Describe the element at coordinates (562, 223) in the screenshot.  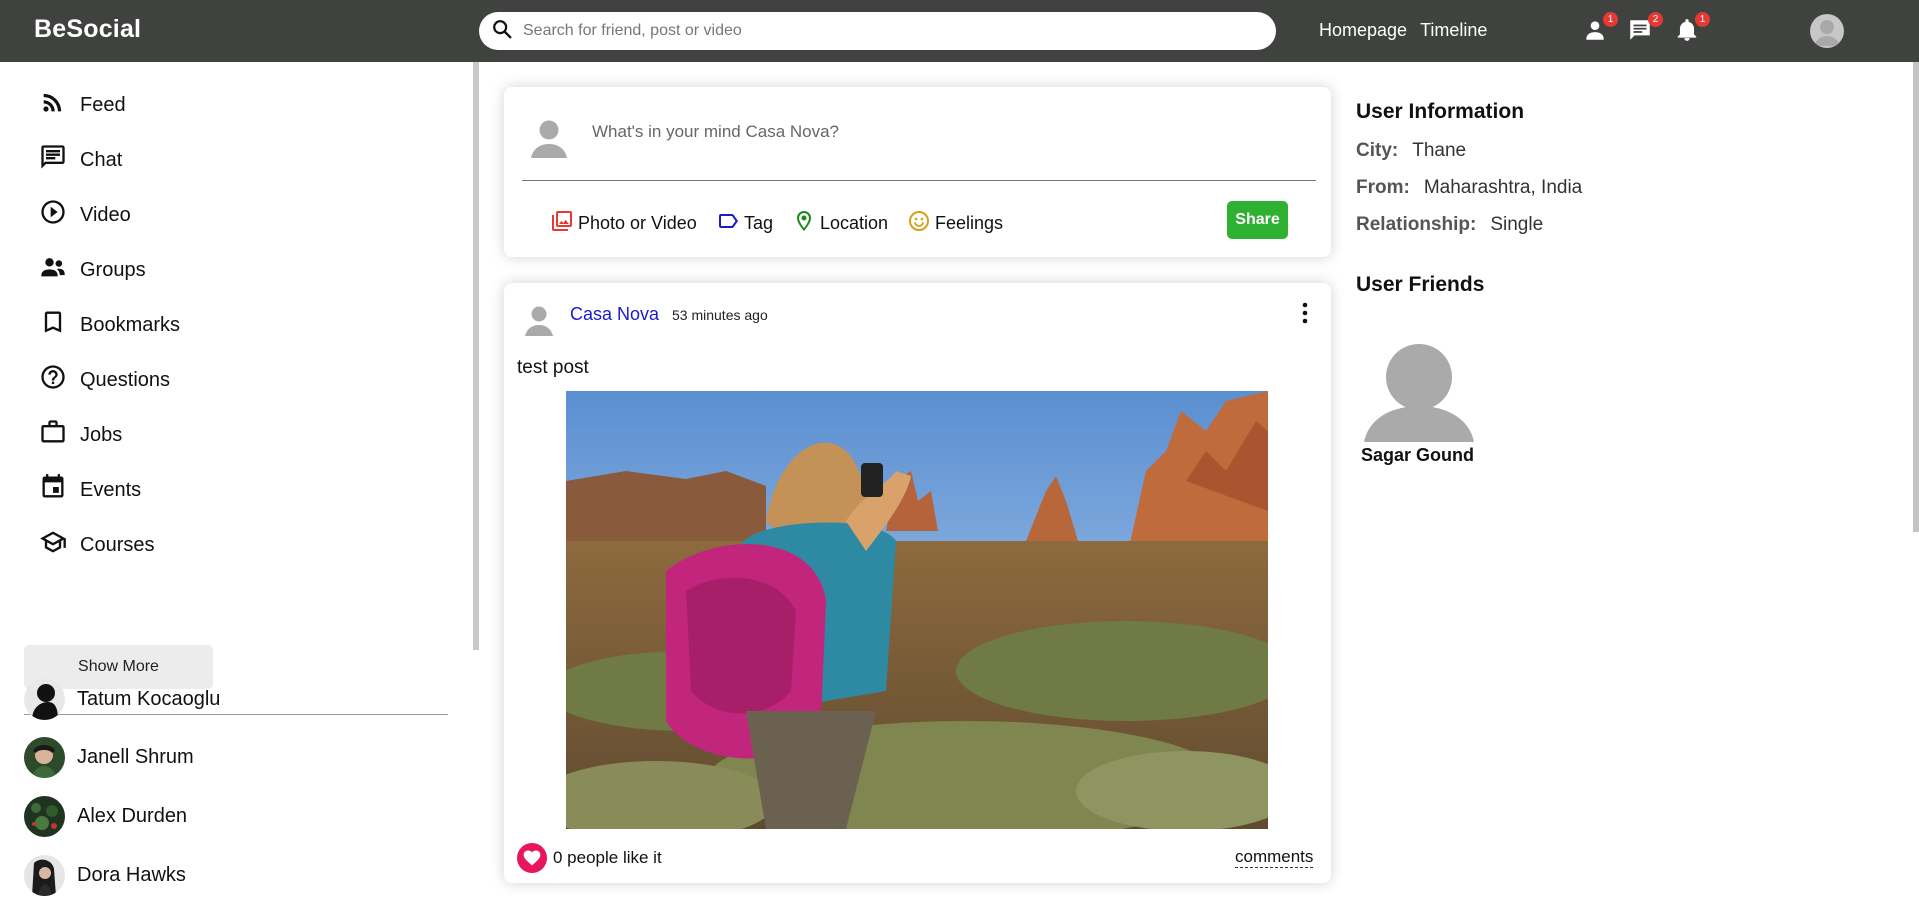
I see `photo-library-icon` at that location.